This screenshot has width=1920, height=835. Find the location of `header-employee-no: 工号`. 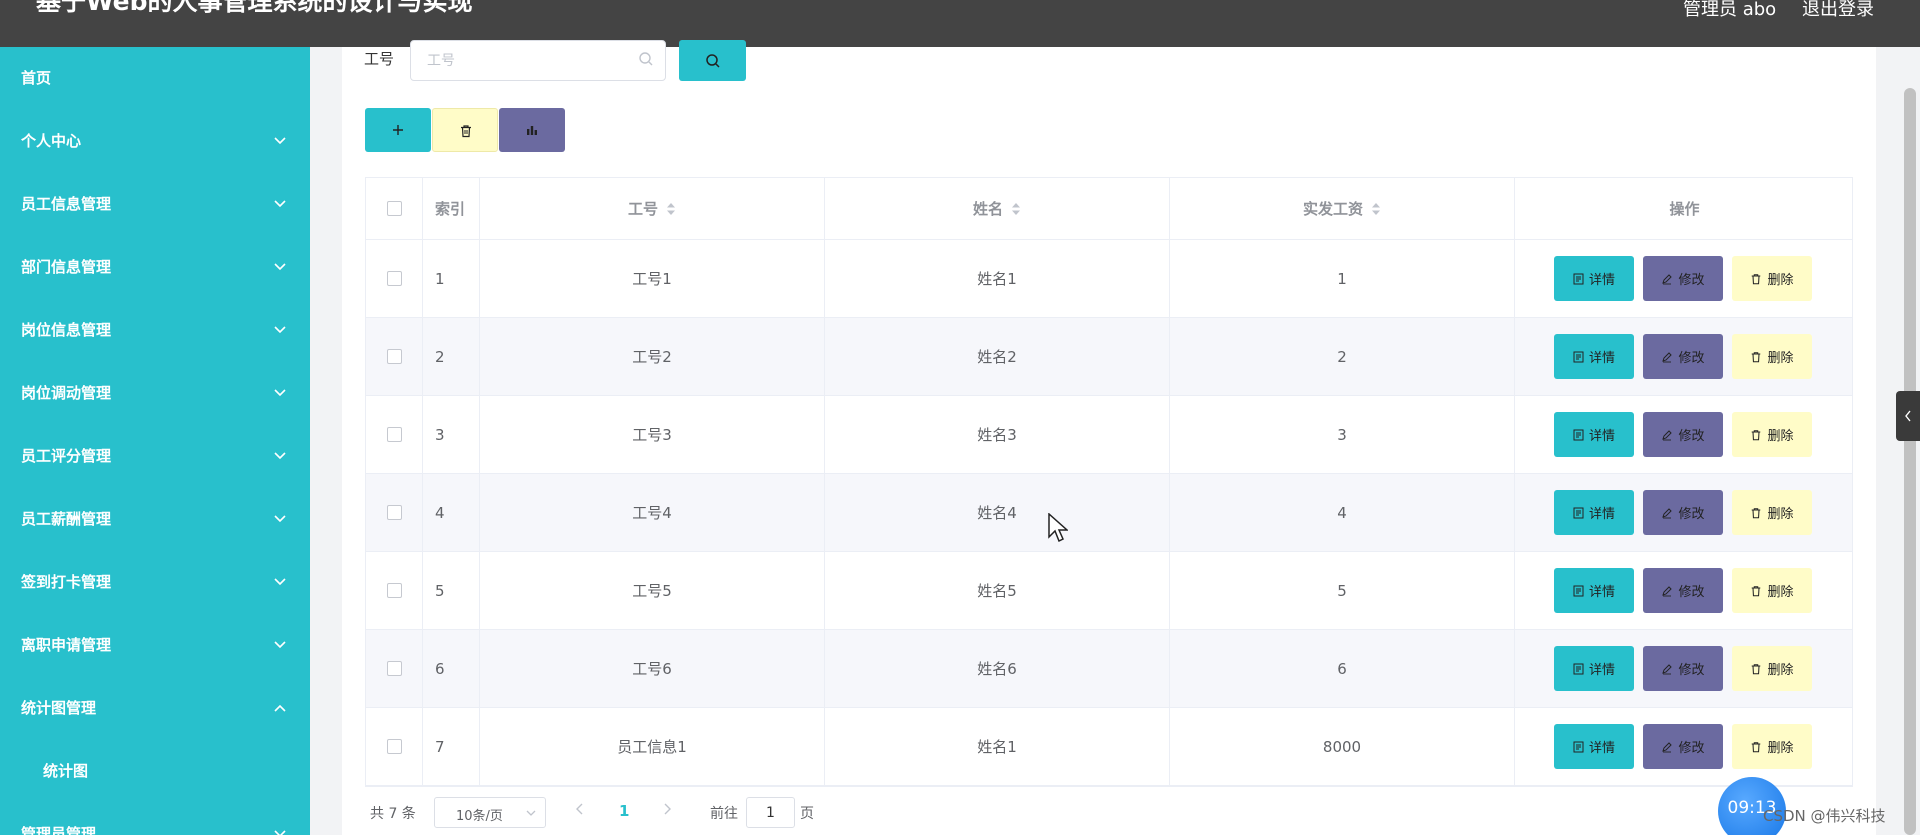

header-employee-no: 工号 is located at coordinates (652, 208).